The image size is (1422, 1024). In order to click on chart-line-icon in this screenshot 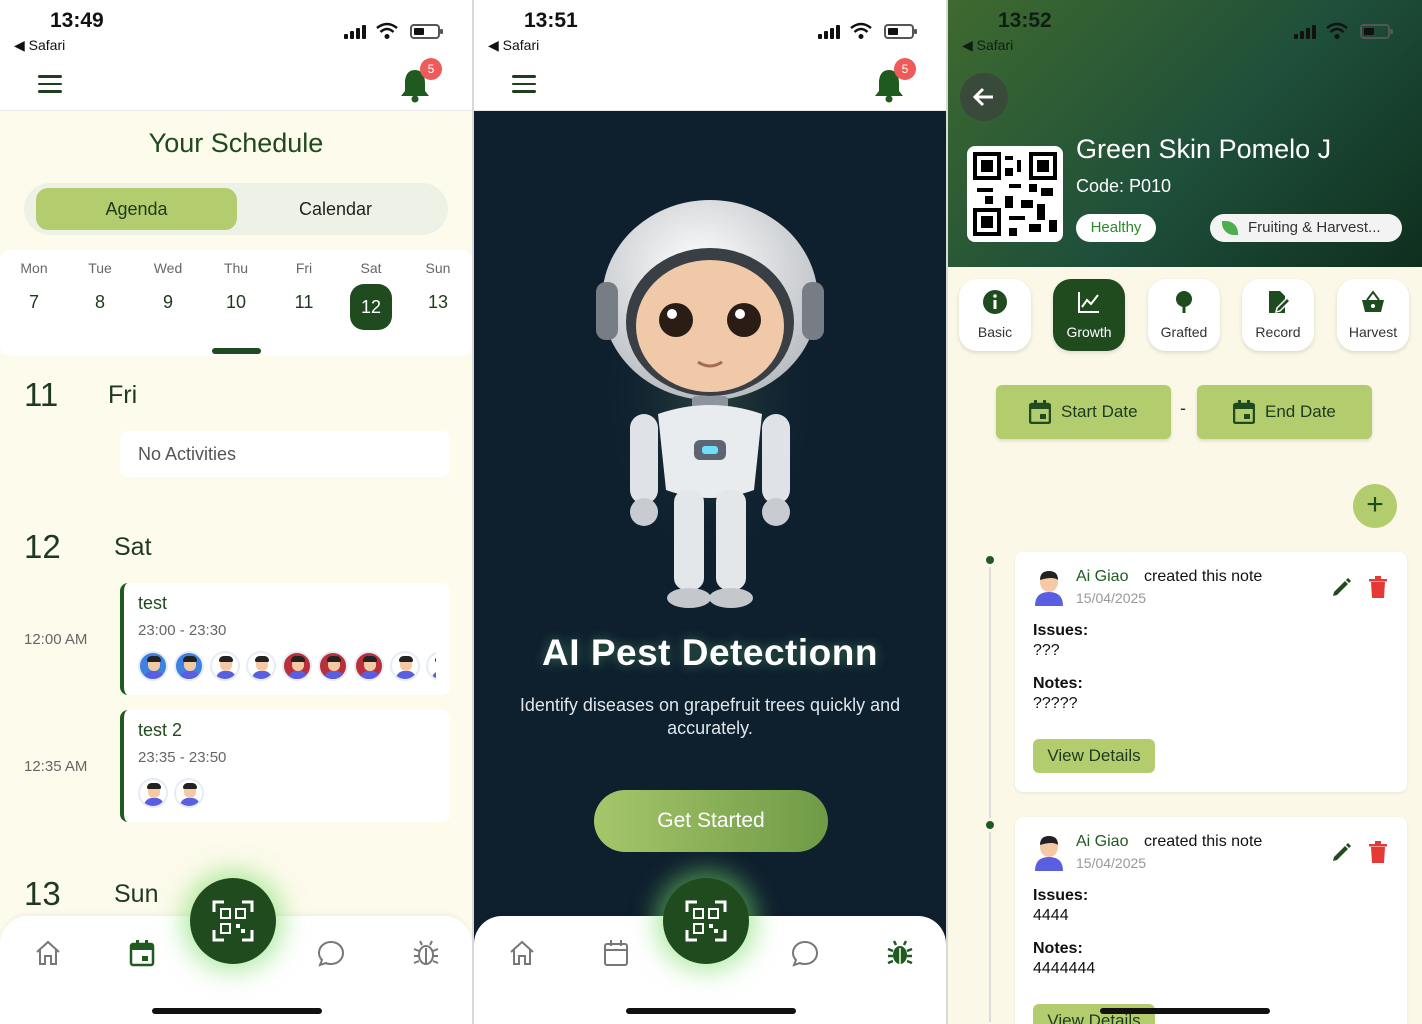, I will do `click(1088, 302)`.